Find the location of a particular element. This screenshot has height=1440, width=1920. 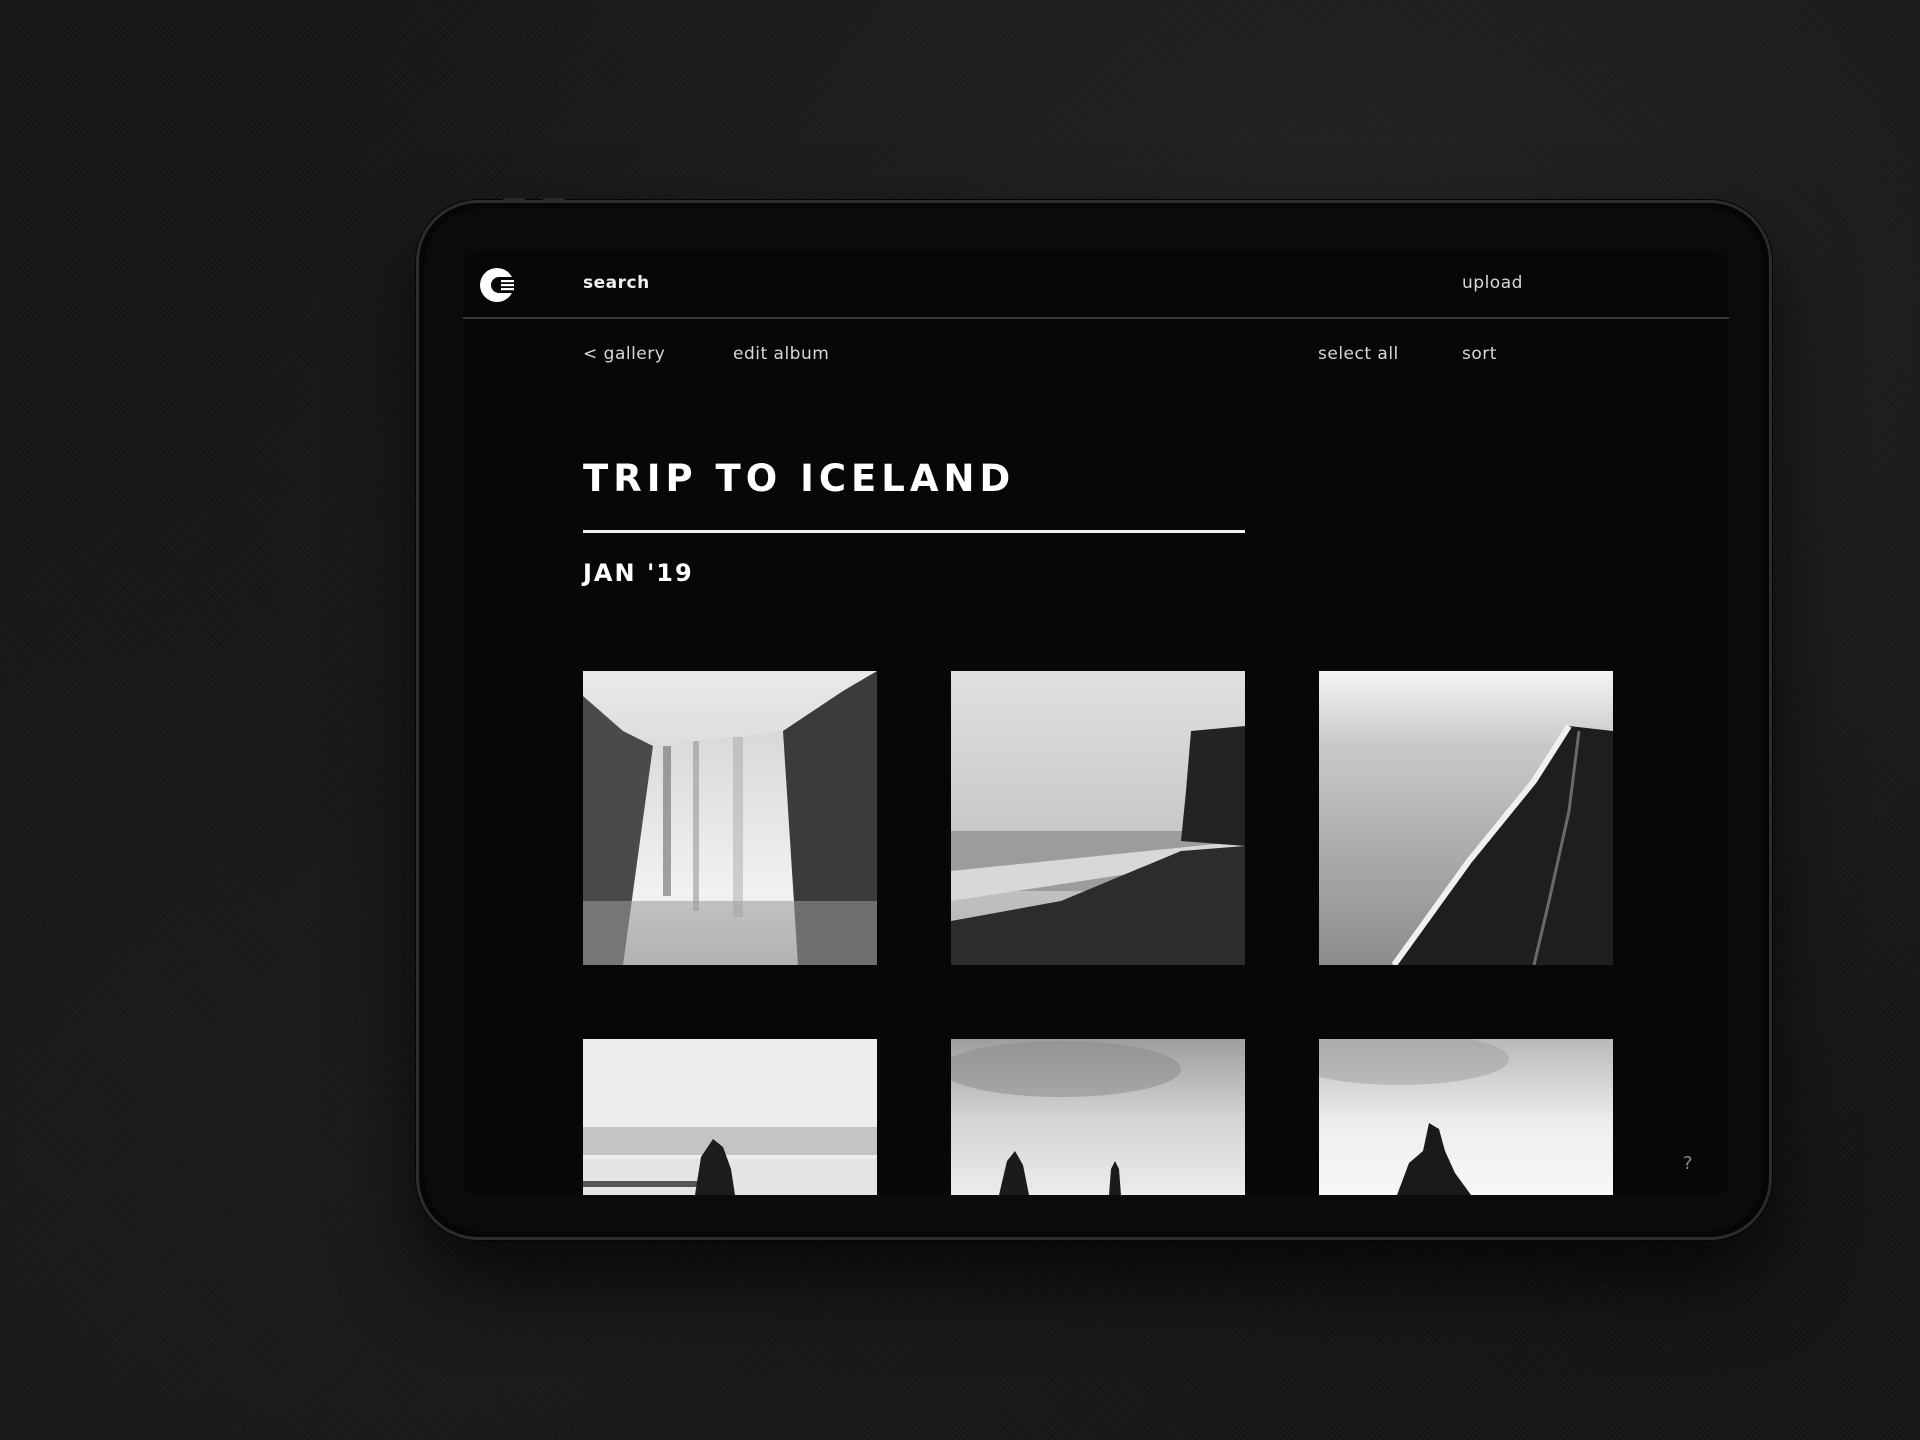

top-bar: search upload is located at coordinates (1096, 285).